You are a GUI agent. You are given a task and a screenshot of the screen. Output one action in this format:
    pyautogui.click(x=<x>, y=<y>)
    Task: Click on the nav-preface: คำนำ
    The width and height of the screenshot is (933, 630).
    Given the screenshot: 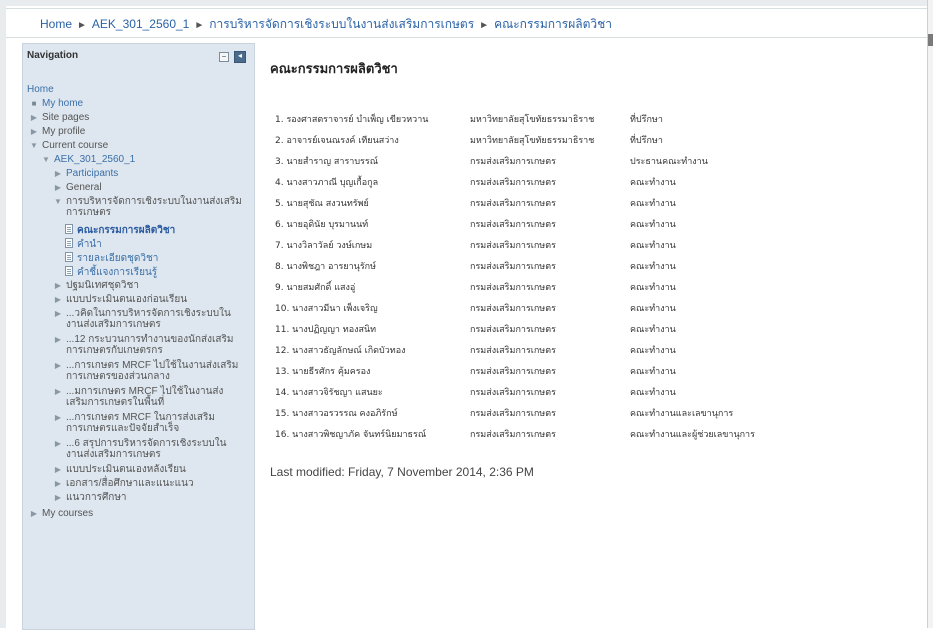 What is the action you would take?
    pyautogui.click(x=83, y=244)
    